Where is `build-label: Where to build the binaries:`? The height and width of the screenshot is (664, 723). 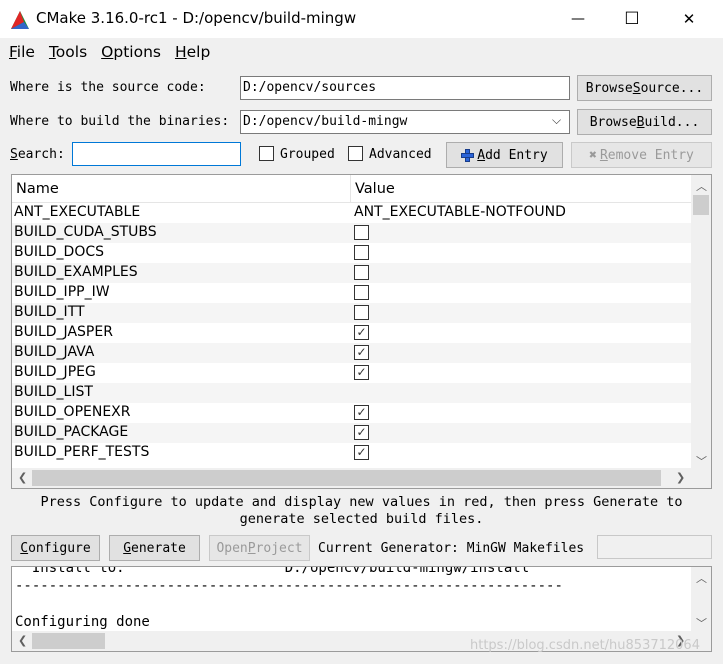 build-label: Where to build the binaries: is located at coordinates (120, 121).